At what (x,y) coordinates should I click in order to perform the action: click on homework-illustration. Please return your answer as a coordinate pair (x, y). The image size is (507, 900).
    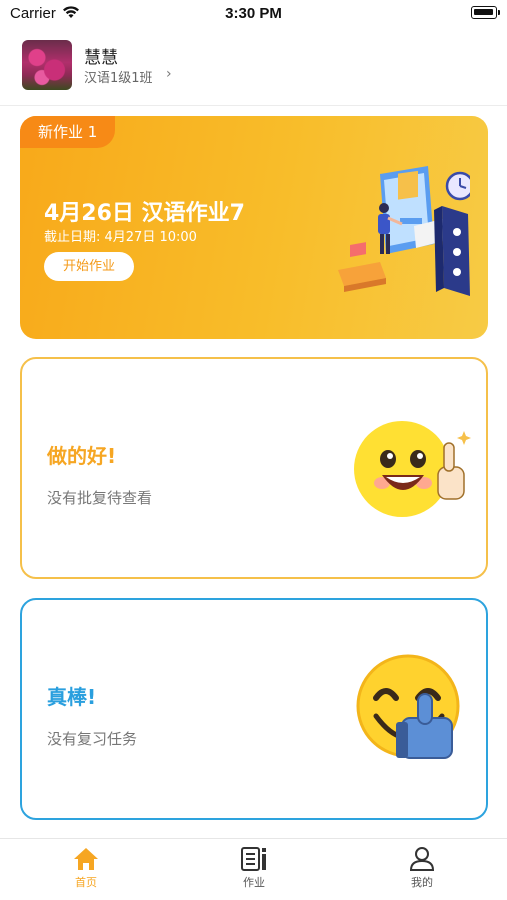
    Looking at the image, I should click on (404, 231).